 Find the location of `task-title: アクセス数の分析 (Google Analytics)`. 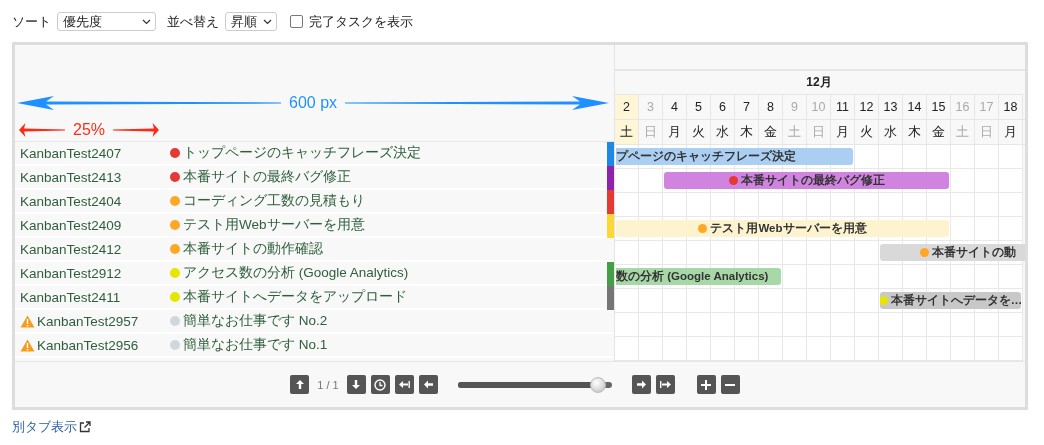

task-title: アクセス数の分析 (Google Analytics) is located at coordinates (296, 273).